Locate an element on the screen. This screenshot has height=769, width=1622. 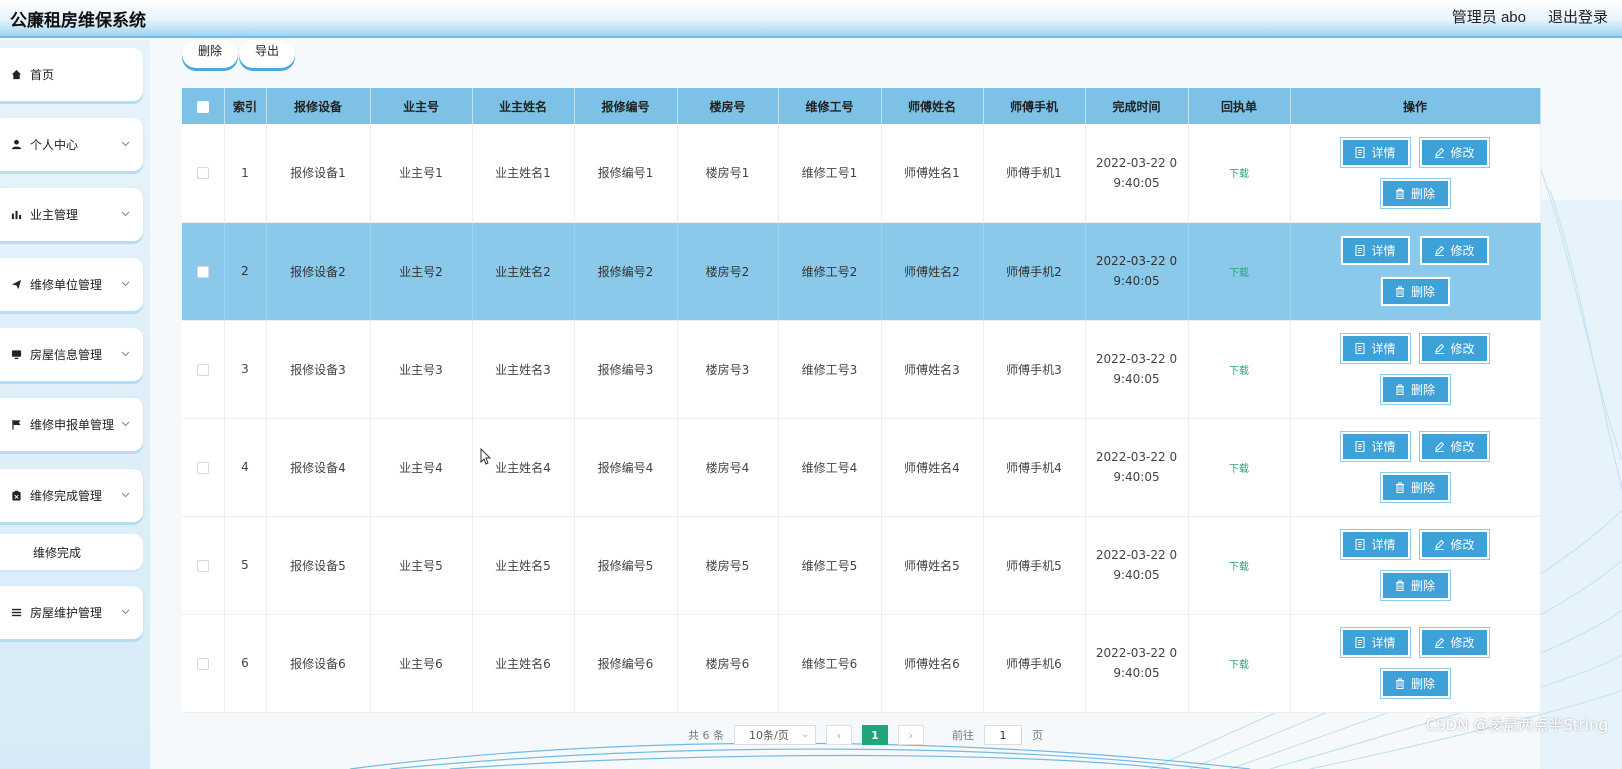
sidebar-item-house-info-management: 房屋信息管理 is located at coordinates (71, 354).